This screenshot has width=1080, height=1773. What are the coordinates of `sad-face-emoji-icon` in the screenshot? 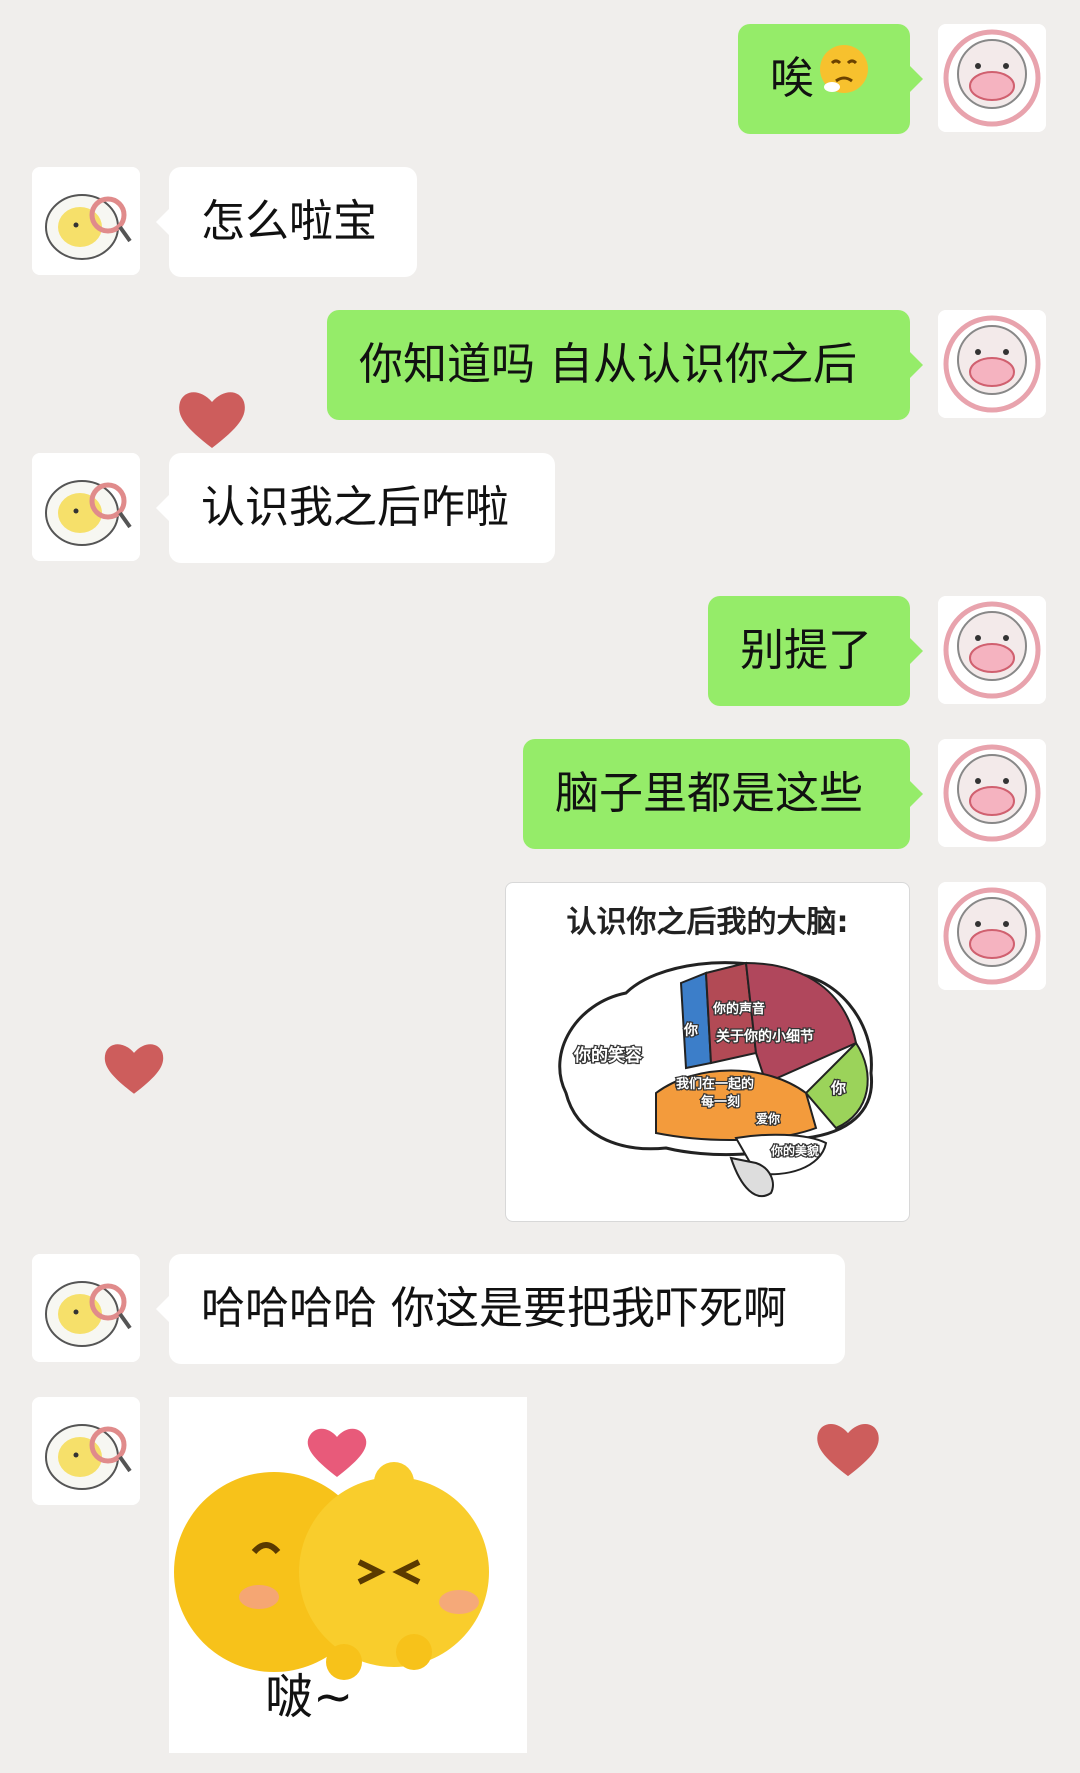 It's located at (844, 81).